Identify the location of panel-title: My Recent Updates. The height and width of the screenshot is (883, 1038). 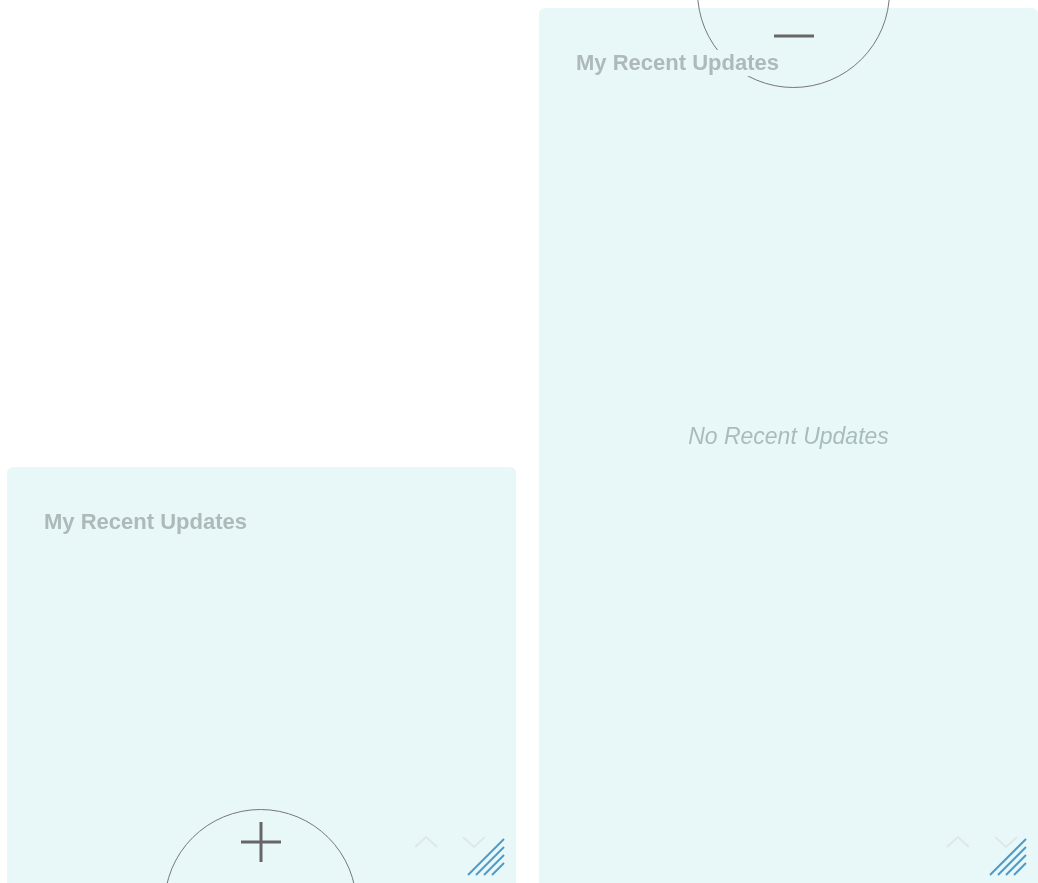
(677, 63).